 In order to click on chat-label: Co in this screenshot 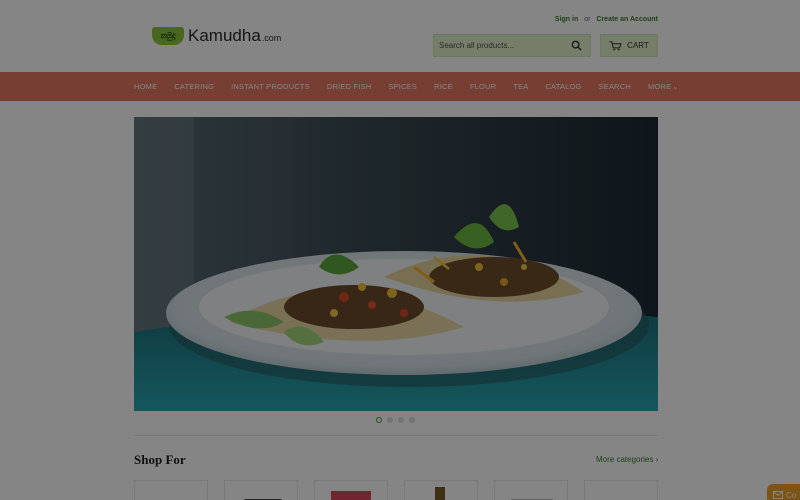, I will do `click(791, 495)`.